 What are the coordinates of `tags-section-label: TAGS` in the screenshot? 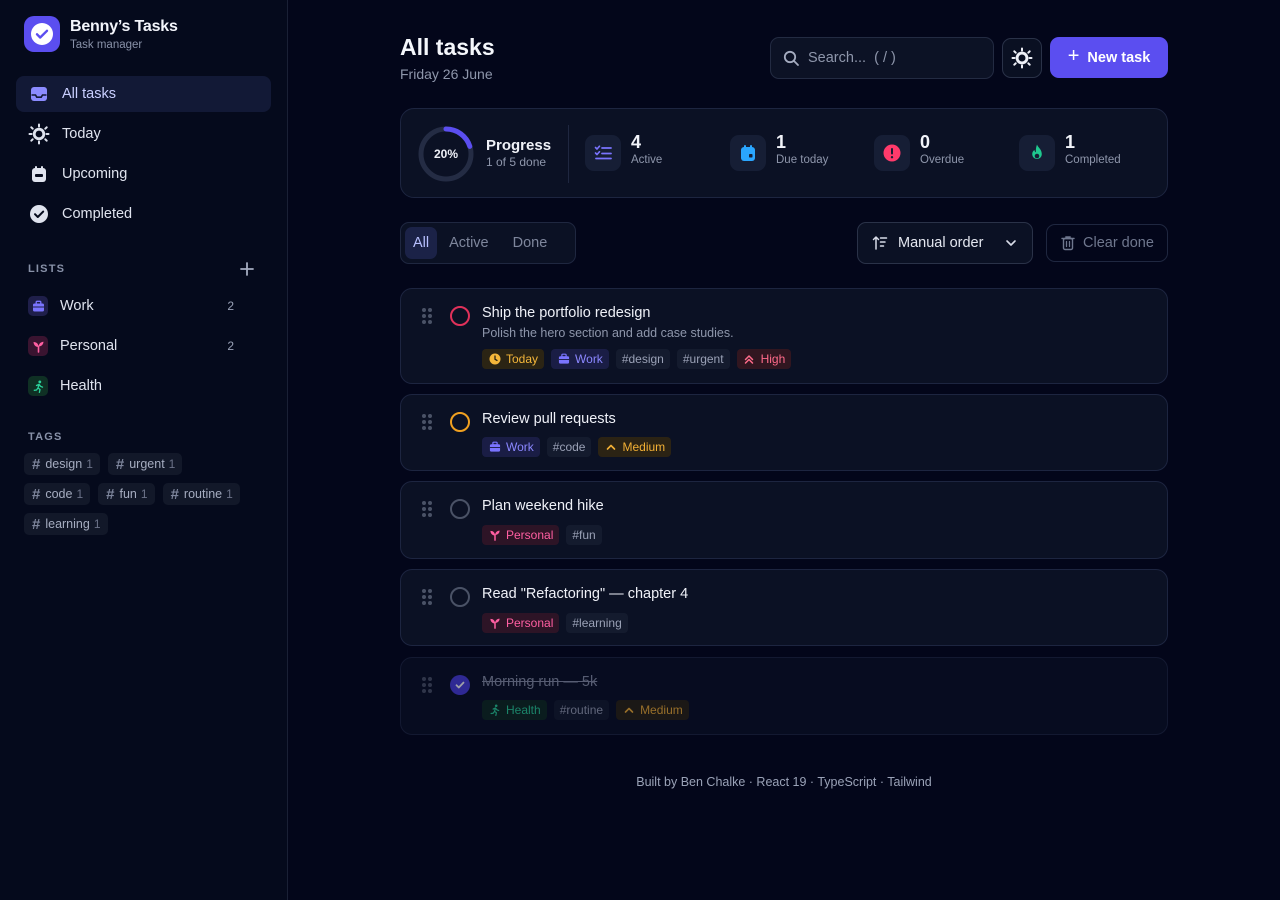 It's located at (45, 437).